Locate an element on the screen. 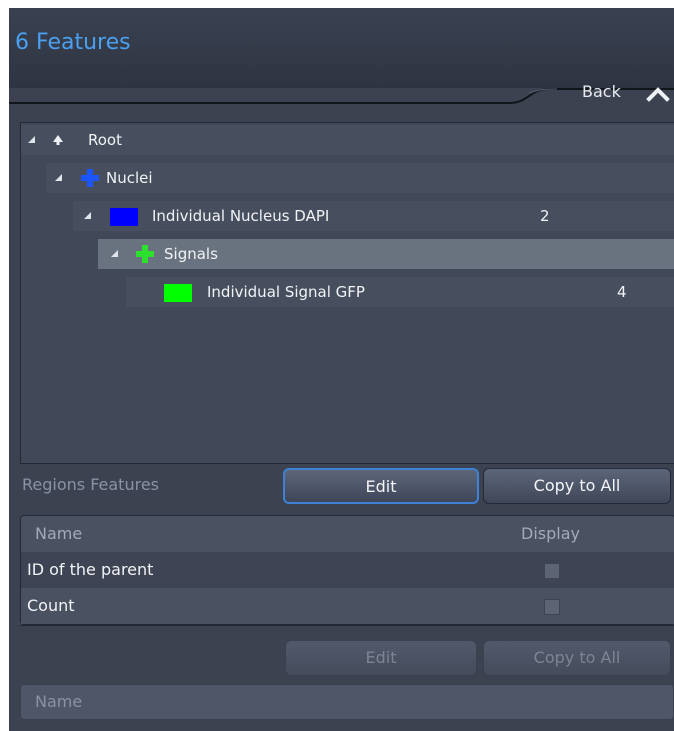  section-divider is located at coordinates (347, 625).